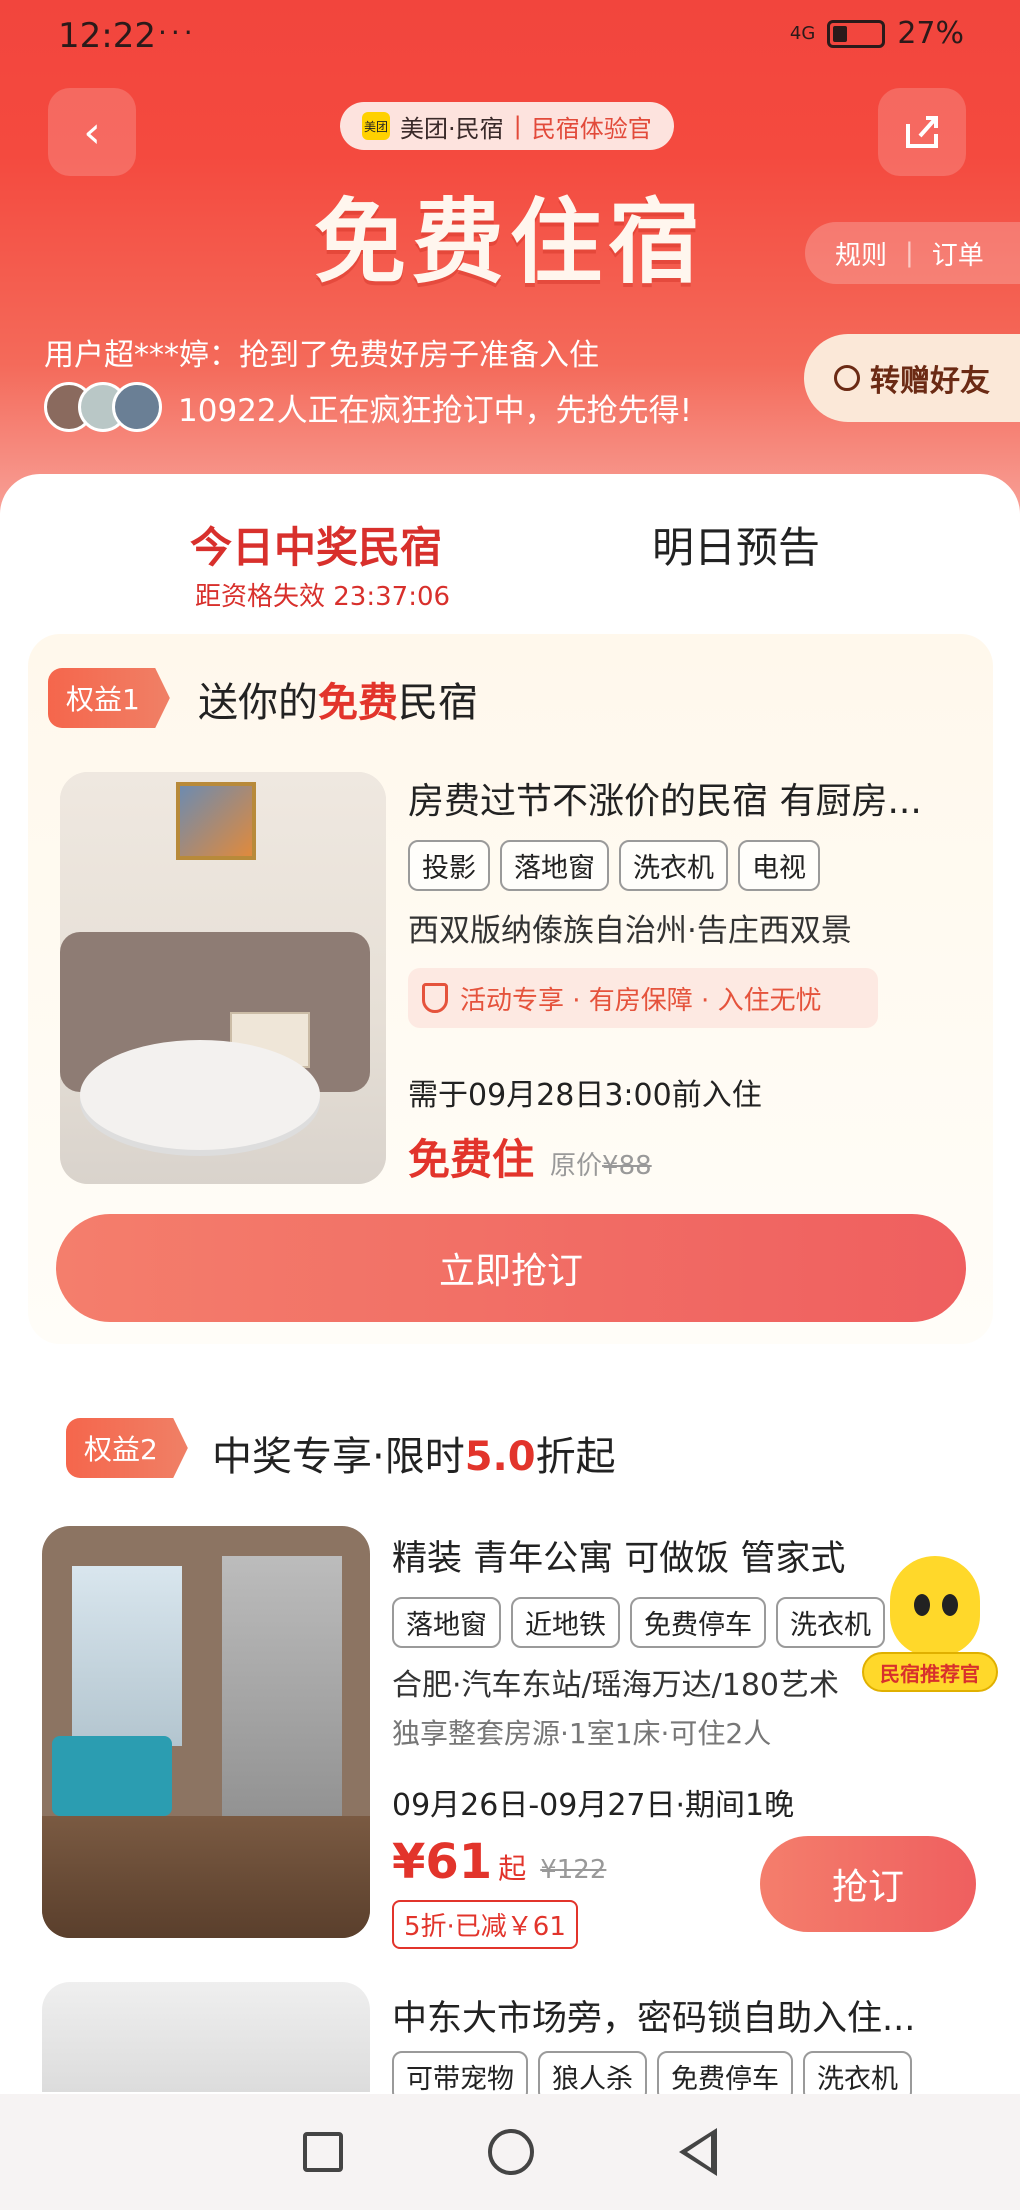 This screenshot has width=1020, height=2210. What do you see at coordinates (847, 378) in the screenshot?
I see `user-icon` at bounding box center [847, 378].